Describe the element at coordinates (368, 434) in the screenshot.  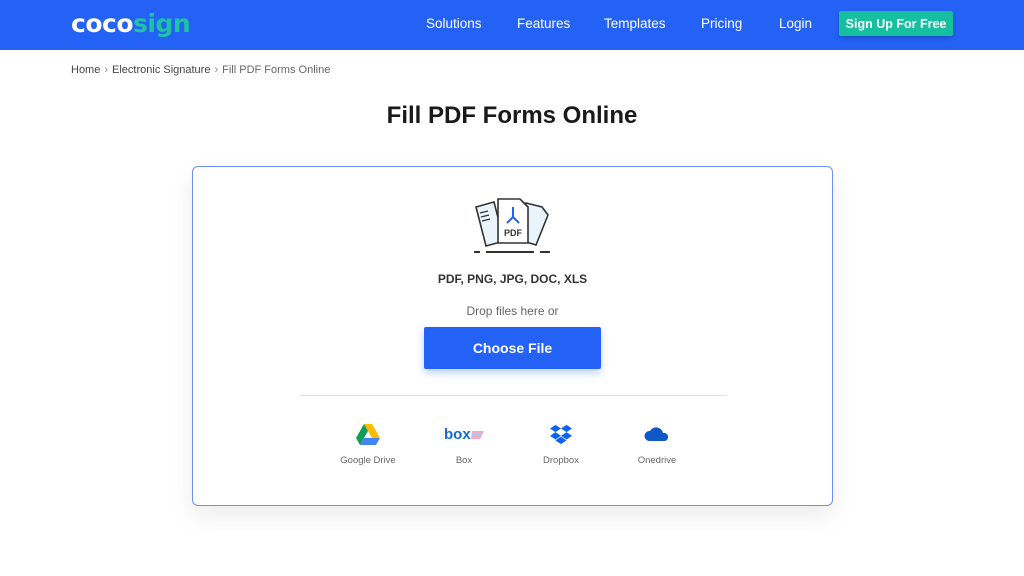
I see `google-drive-icon` at that location.